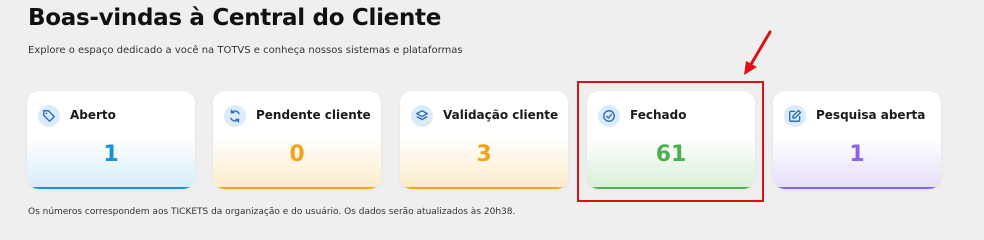 This screenshot has width=984, height=240. What do you see at coordinates (93, 115) in the screenshot?
I see `card-label: Aberto` at bounding box center [93, 115].